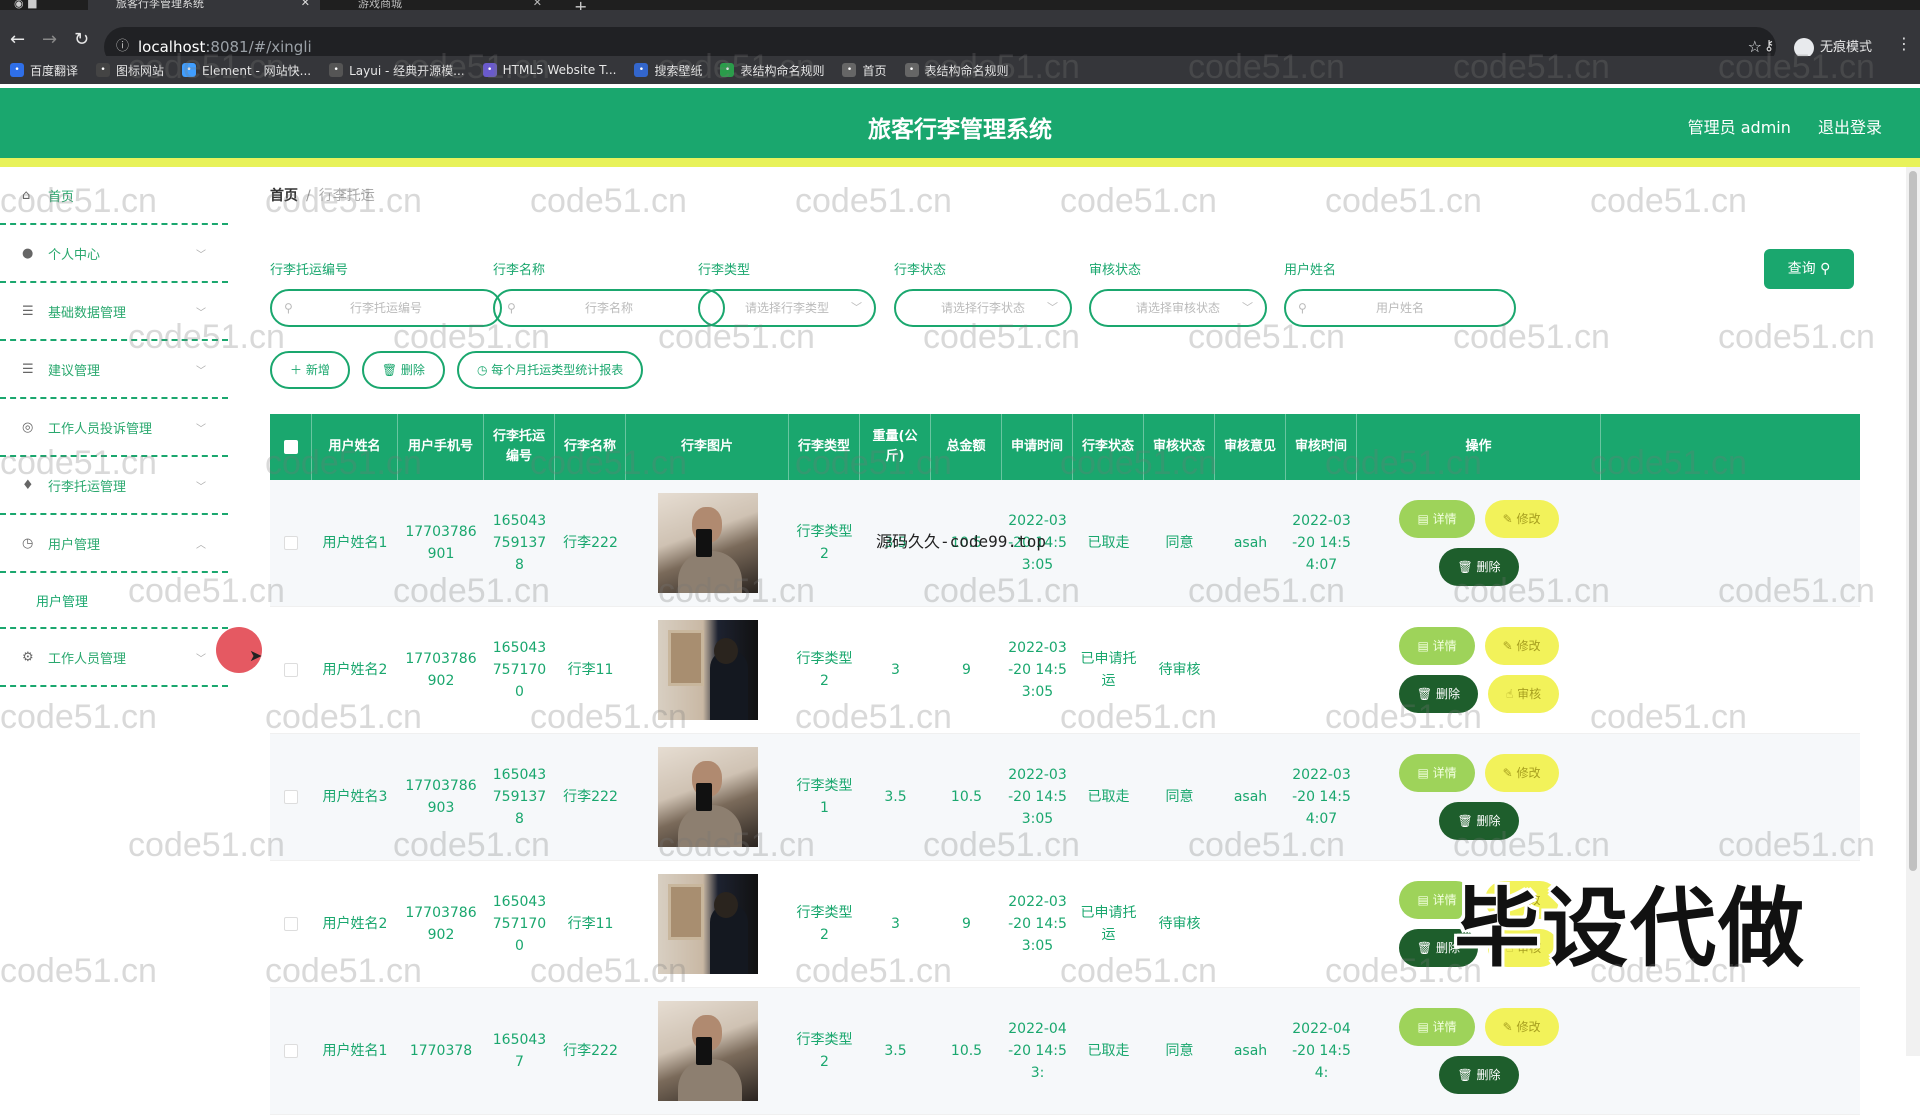 This screenshot has width=1920, height=1115. I want to click on edit-icon: ✎, so click(1510, 646).